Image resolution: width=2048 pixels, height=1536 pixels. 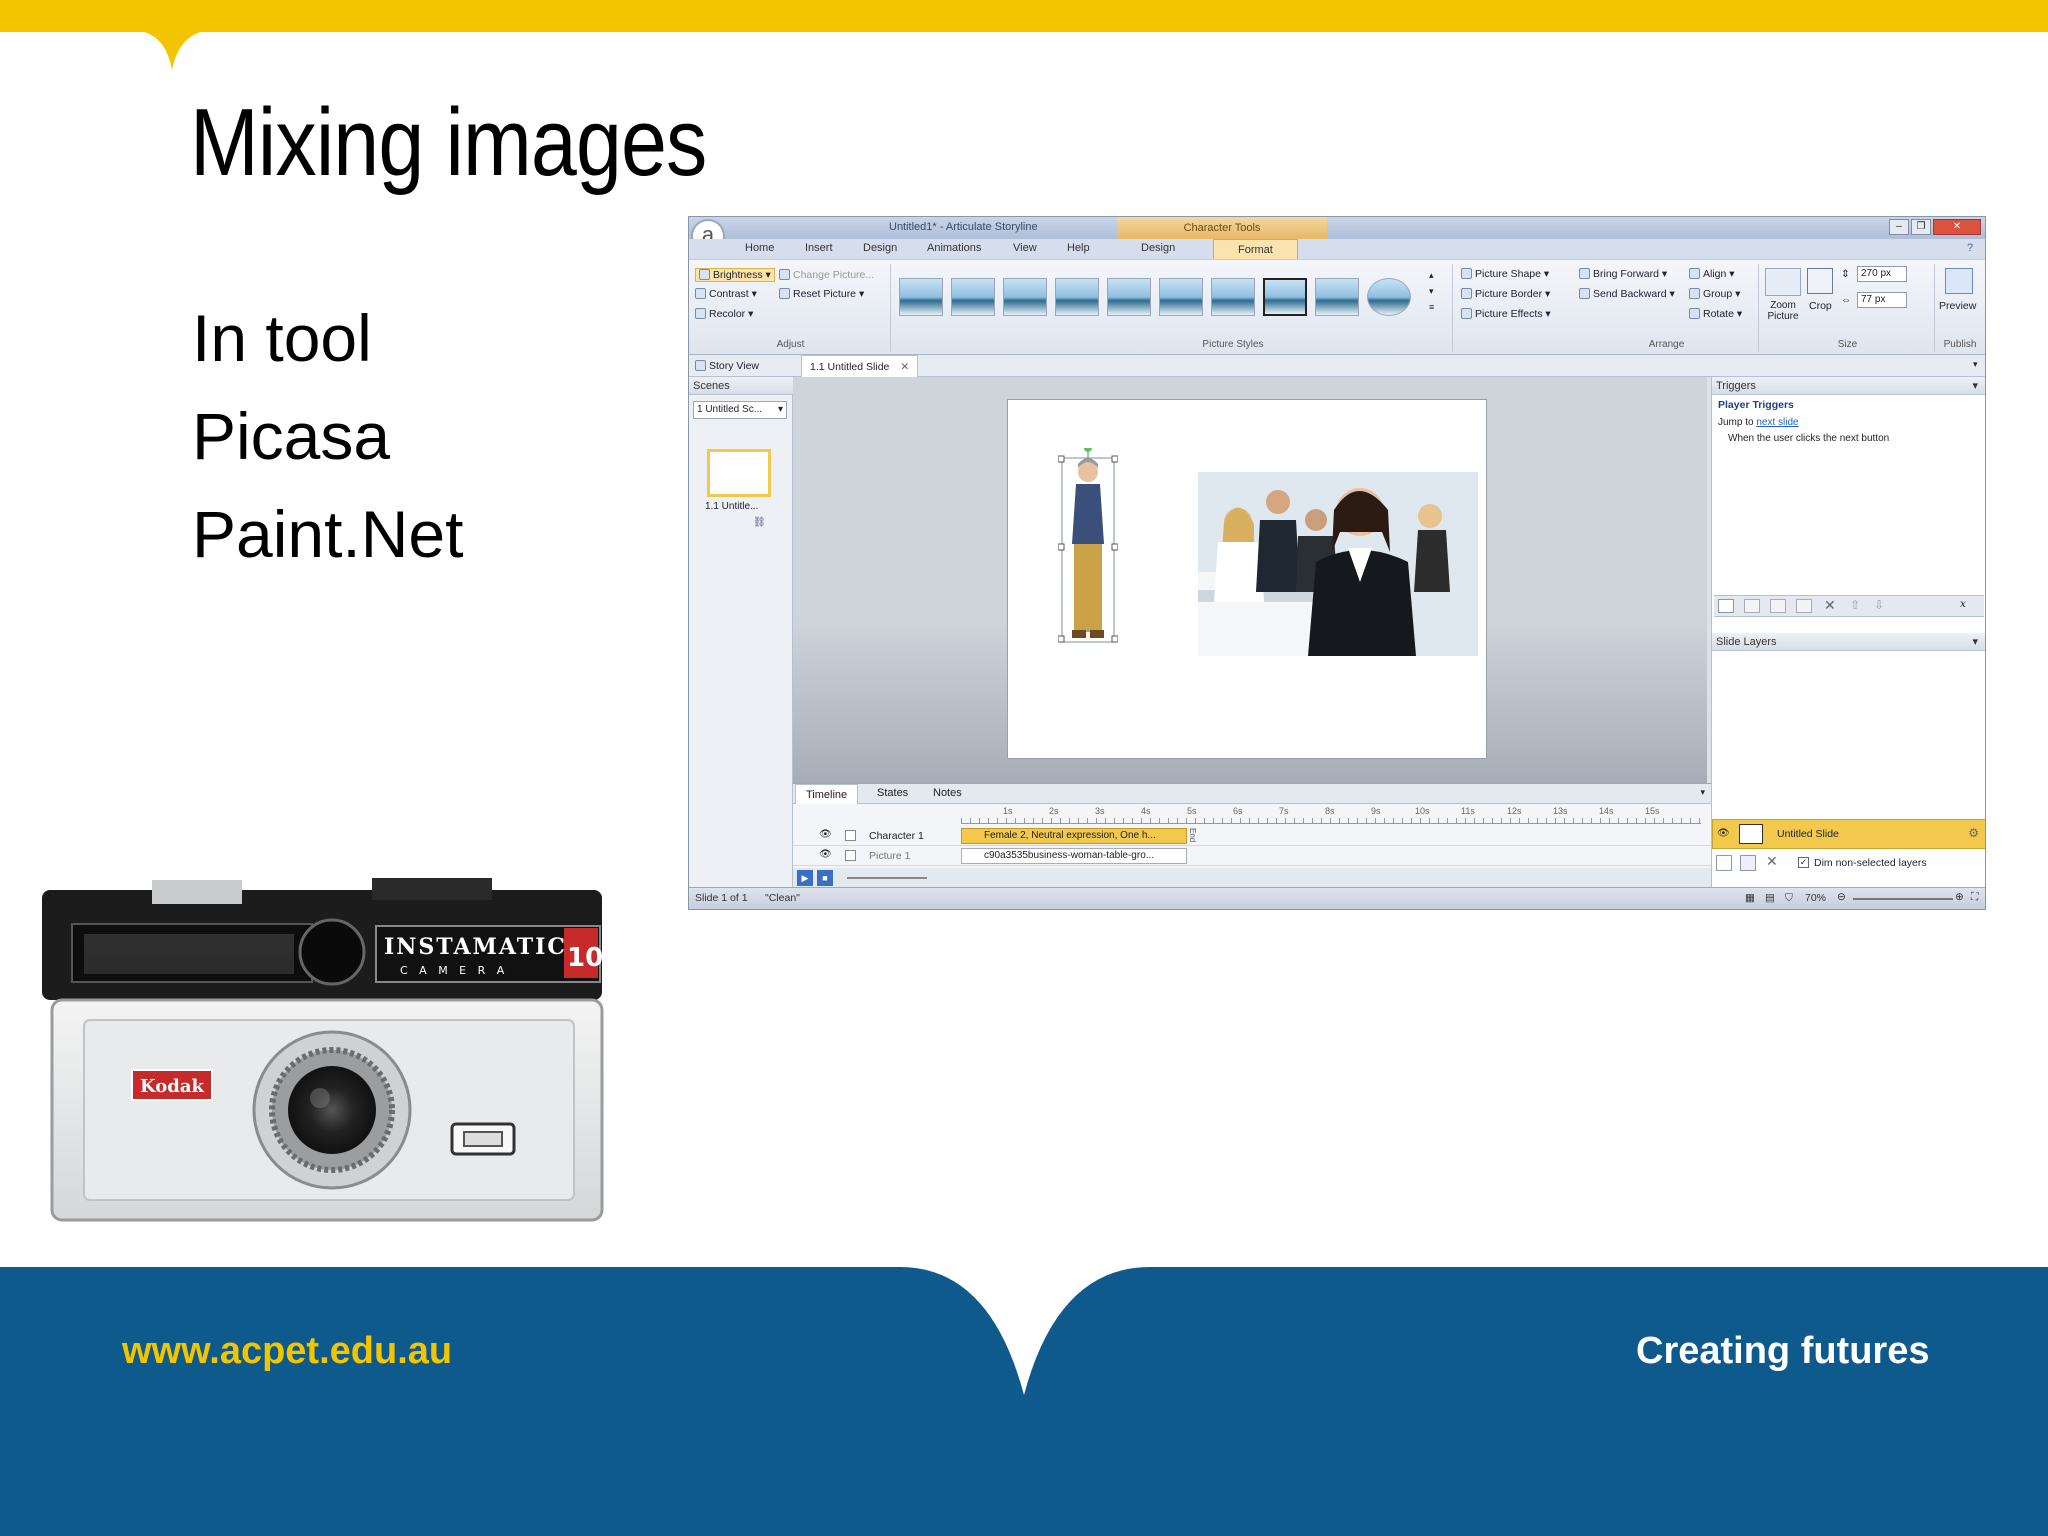 What do you see at coordinates (1803, 862) in the screenshot?
I see `dim-layers-checkbox: ✓` at bounding box center [1803, 862].